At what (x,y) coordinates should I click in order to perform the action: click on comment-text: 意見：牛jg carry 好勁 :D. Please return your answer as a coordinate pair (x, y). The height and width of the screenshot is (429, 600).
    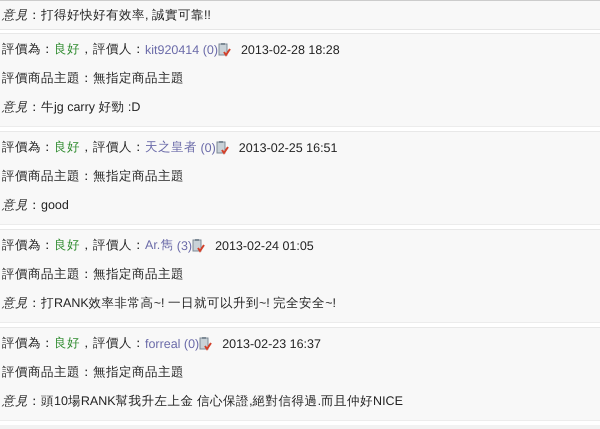
    Looking at the image, I should click on (71, 107).